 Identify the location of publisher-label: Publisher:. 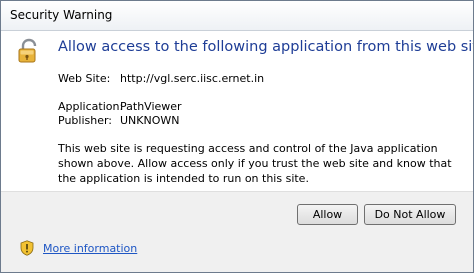
(85, 120).